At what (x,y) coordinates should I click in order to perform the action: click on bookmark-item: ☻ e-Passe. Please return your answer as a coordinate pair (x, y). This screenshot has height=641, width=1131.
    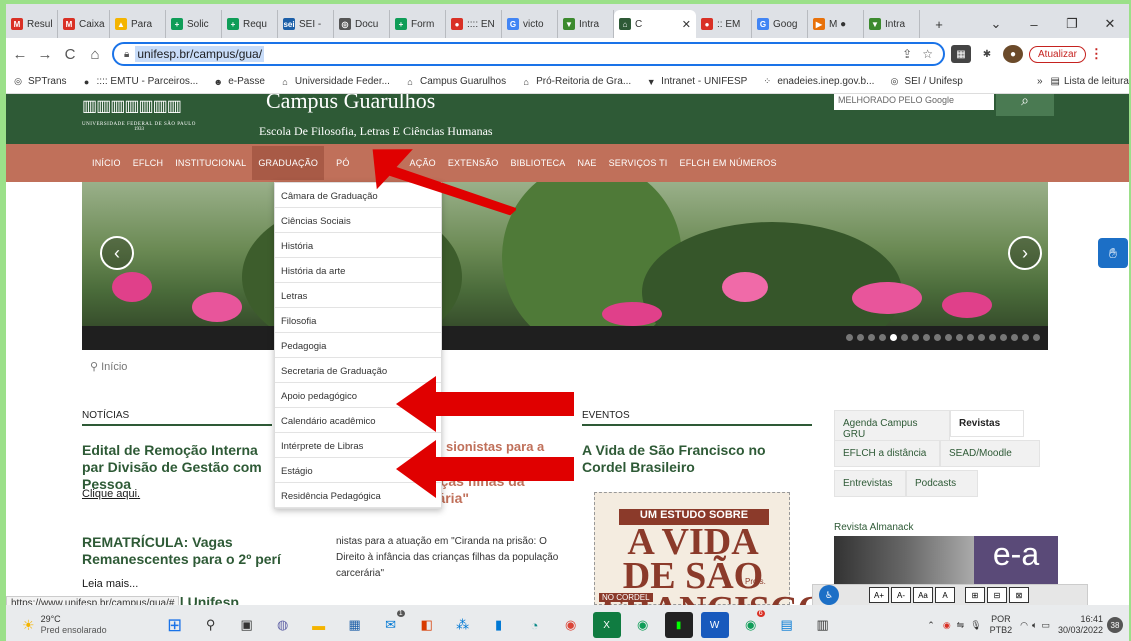
    Looking at the image, I should click on (238, 82).